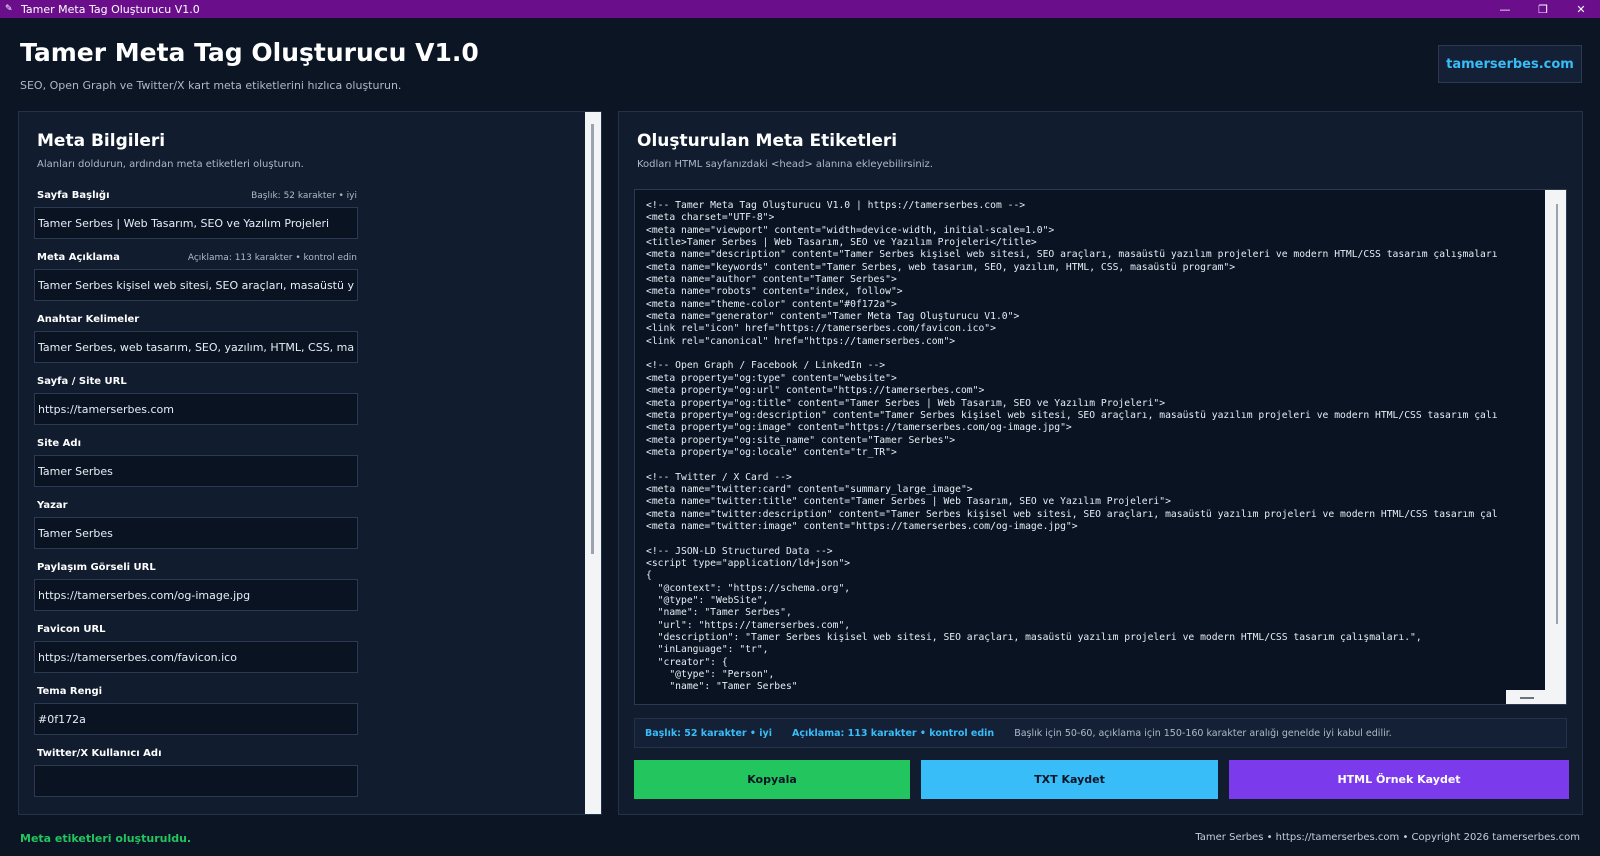 The width and height of the screenshot is (1600, 856). What do you see at coordinates (196, 471) in the screenshot?
I see `site-name-input` at bounding box center [196, 471].